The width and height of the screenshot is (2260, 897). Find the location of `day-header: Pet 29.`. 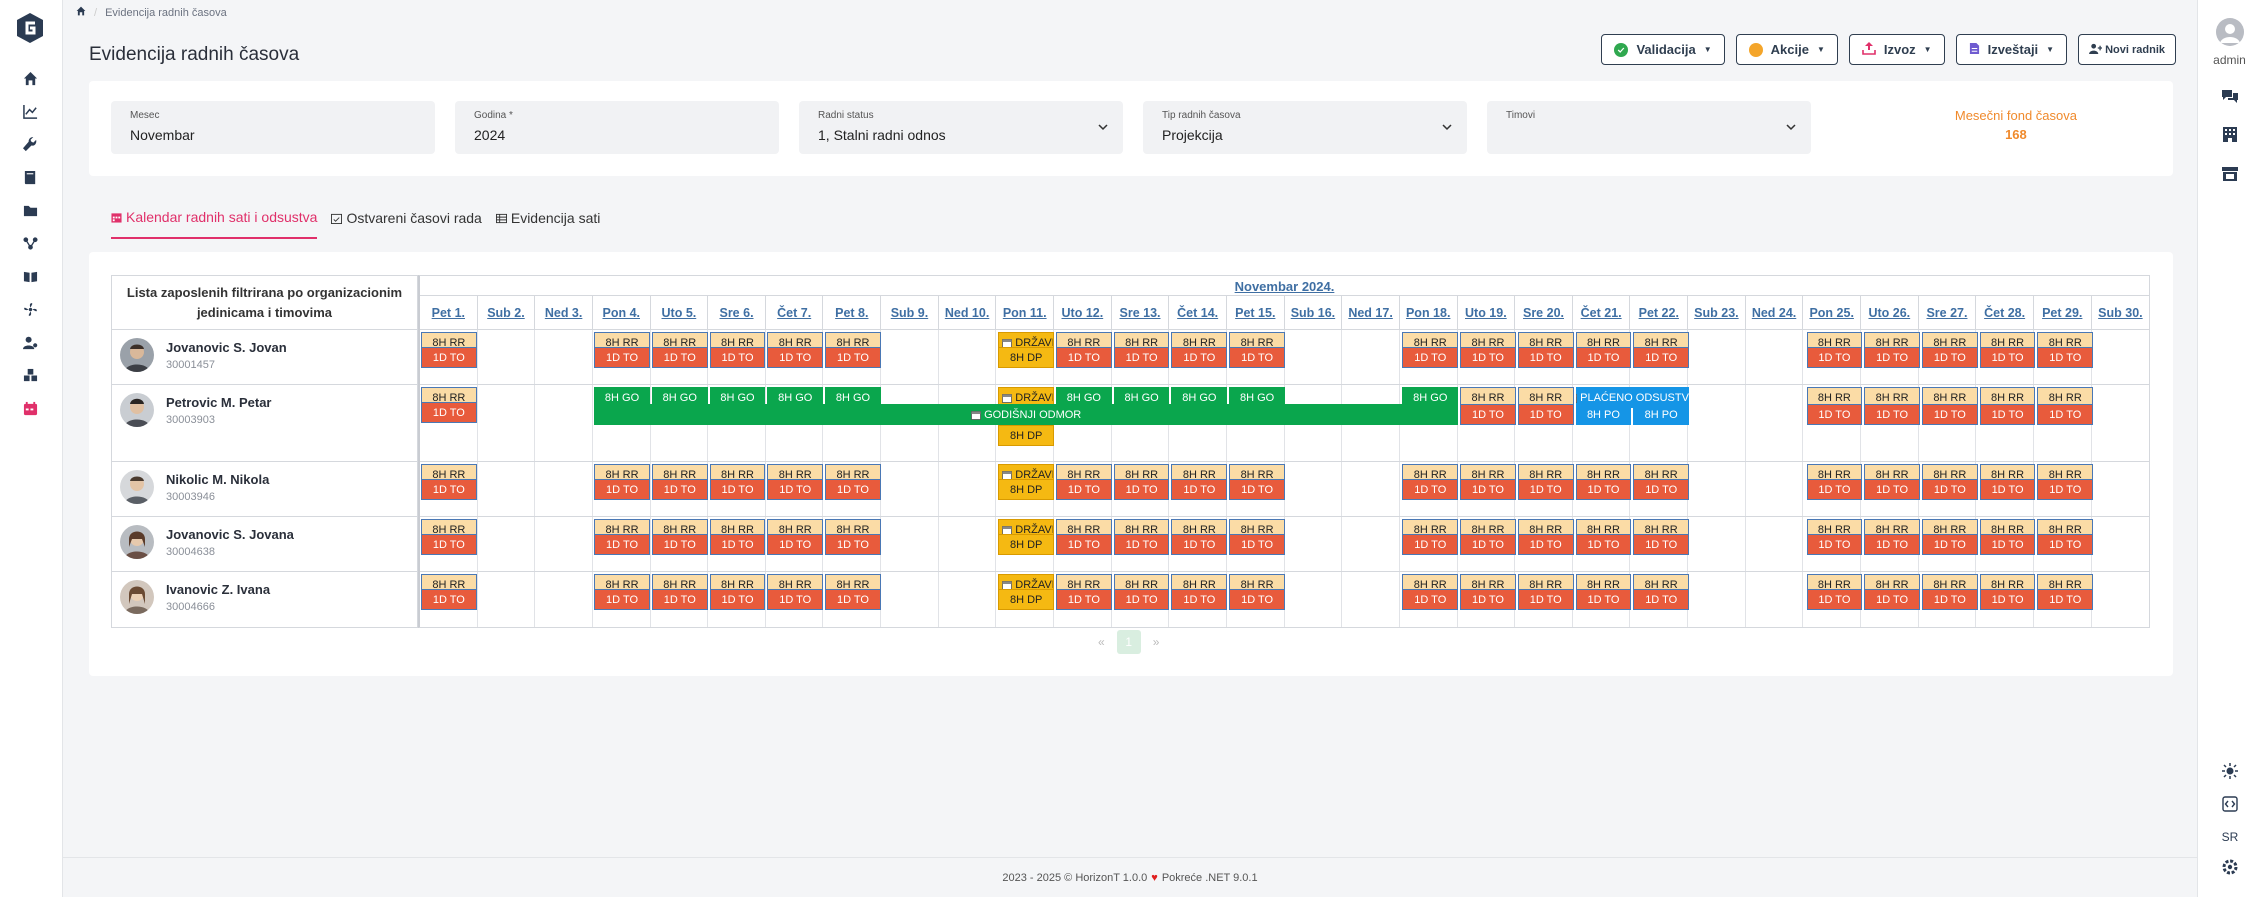

day-header: Pet 29. is located at coordinates (2063, 312).